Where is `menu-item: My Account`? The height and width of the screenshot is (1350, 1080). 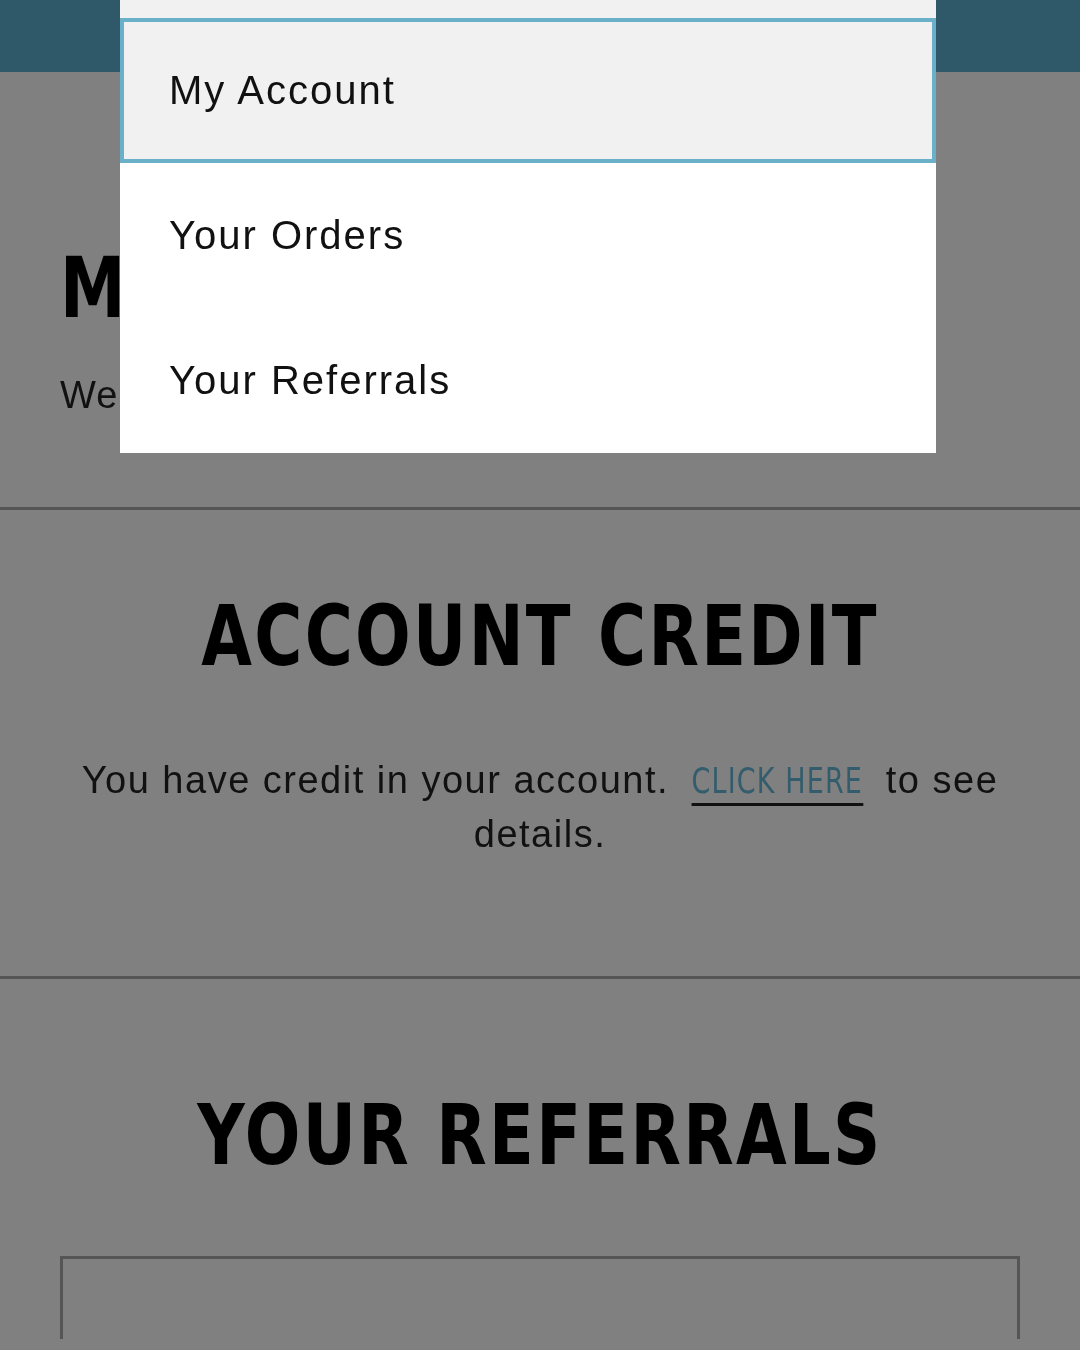 menu-item: My Account is located at coordinates (528, 90).